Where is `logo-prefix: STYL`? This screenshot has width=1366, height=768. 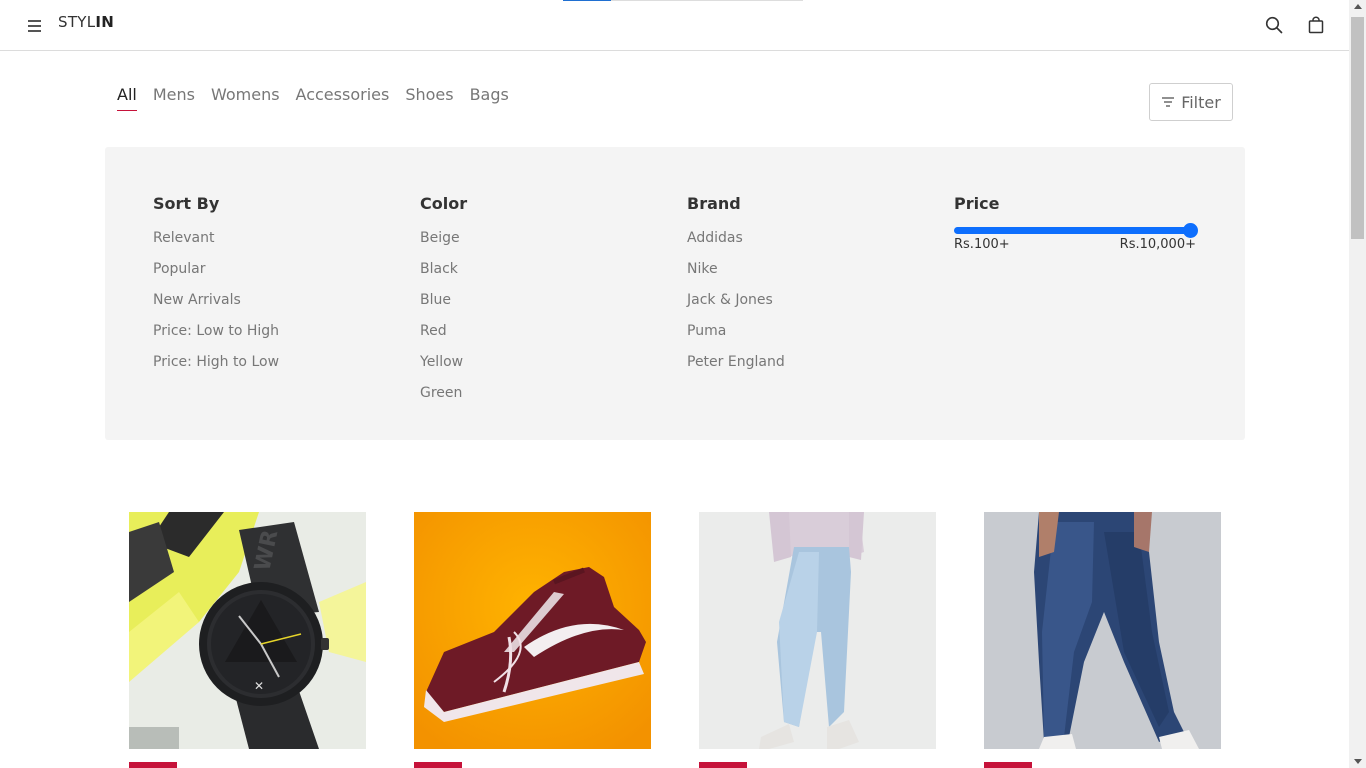
logo-prefix: STYL is located at coordinates (77, 22).